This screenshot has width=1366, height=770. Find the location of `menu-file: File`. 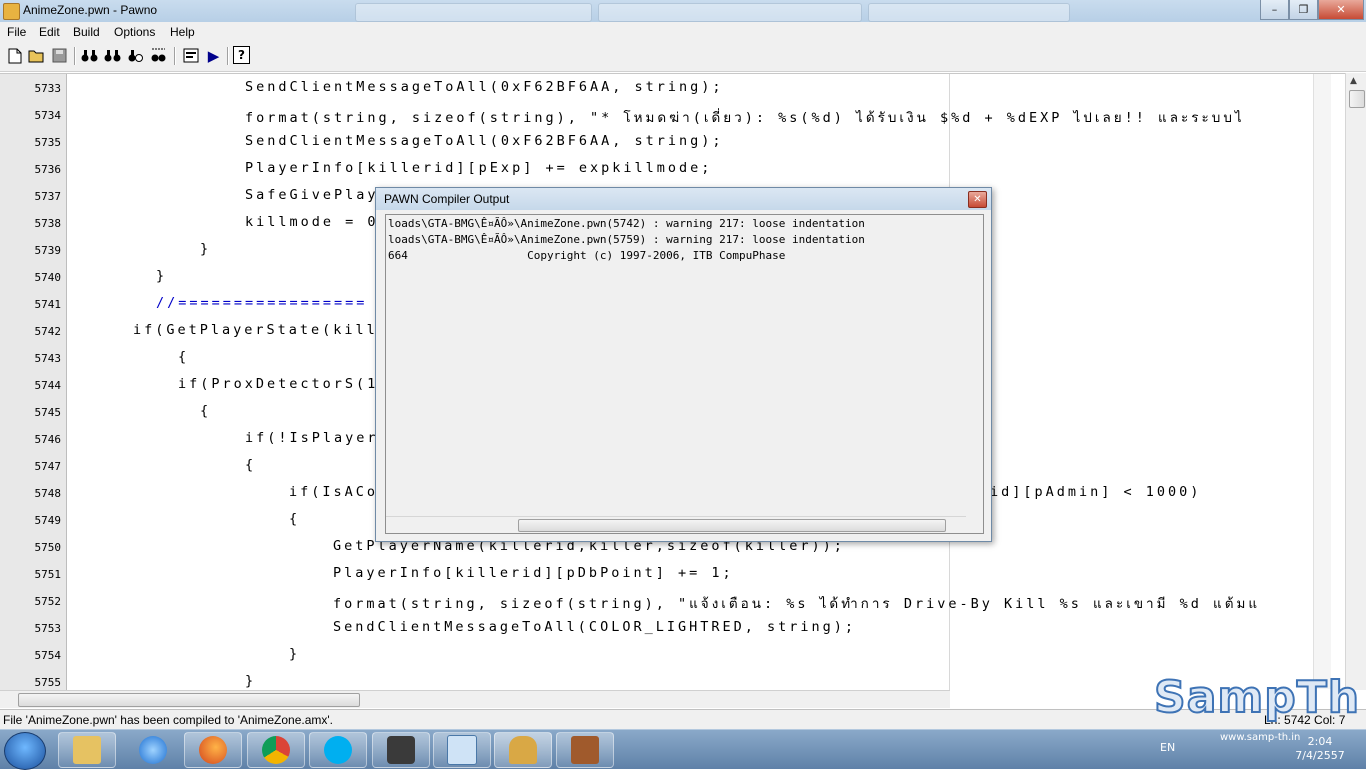

menu-file: File is located at coordinates (16, 32).